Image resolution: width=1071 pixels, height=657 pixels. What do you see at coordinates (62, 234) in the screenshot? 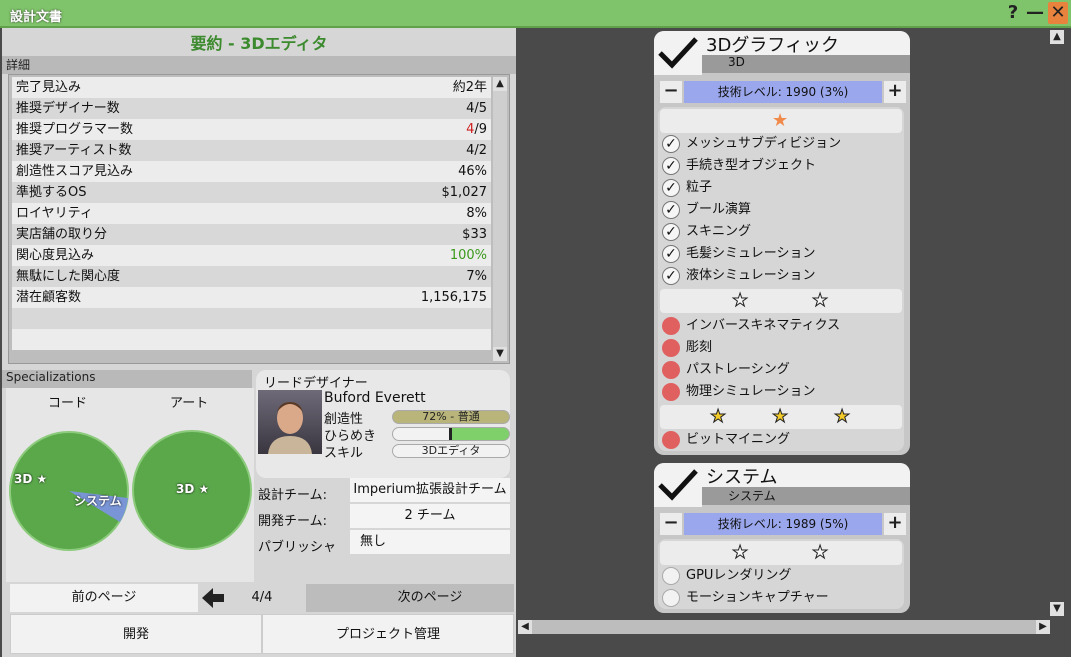
I see `row-label: 実店舗の取り分` at bounding box center [62, 234].